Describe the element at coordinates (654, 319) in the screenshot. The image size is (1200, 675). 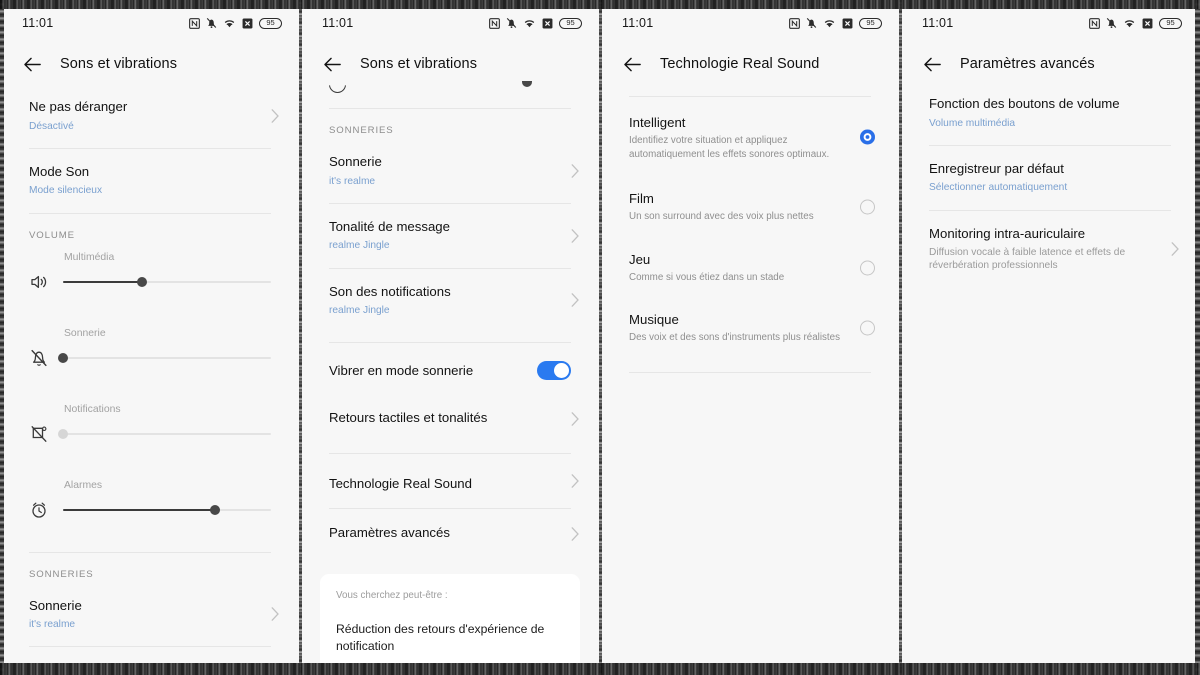
I see `option-title: Musique` at that location.